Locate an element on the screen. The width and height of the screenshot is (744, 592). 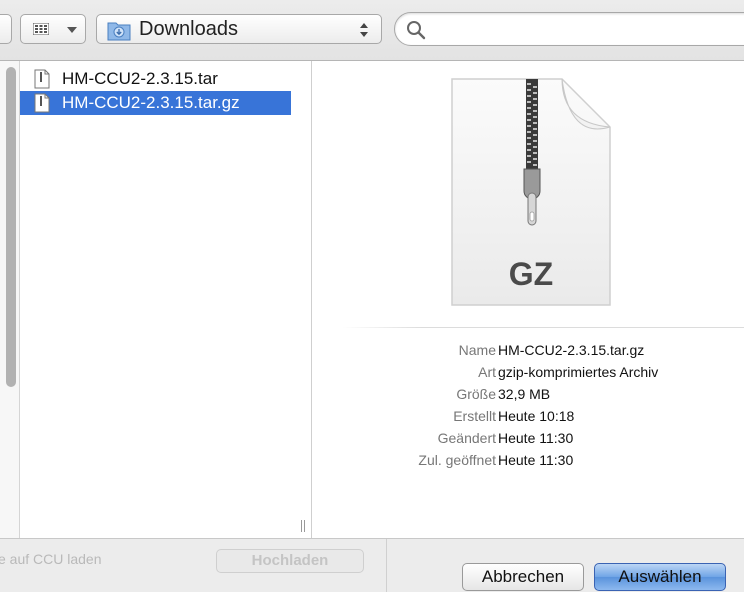
chevron-down-icon is located at coordinates (72, 30).